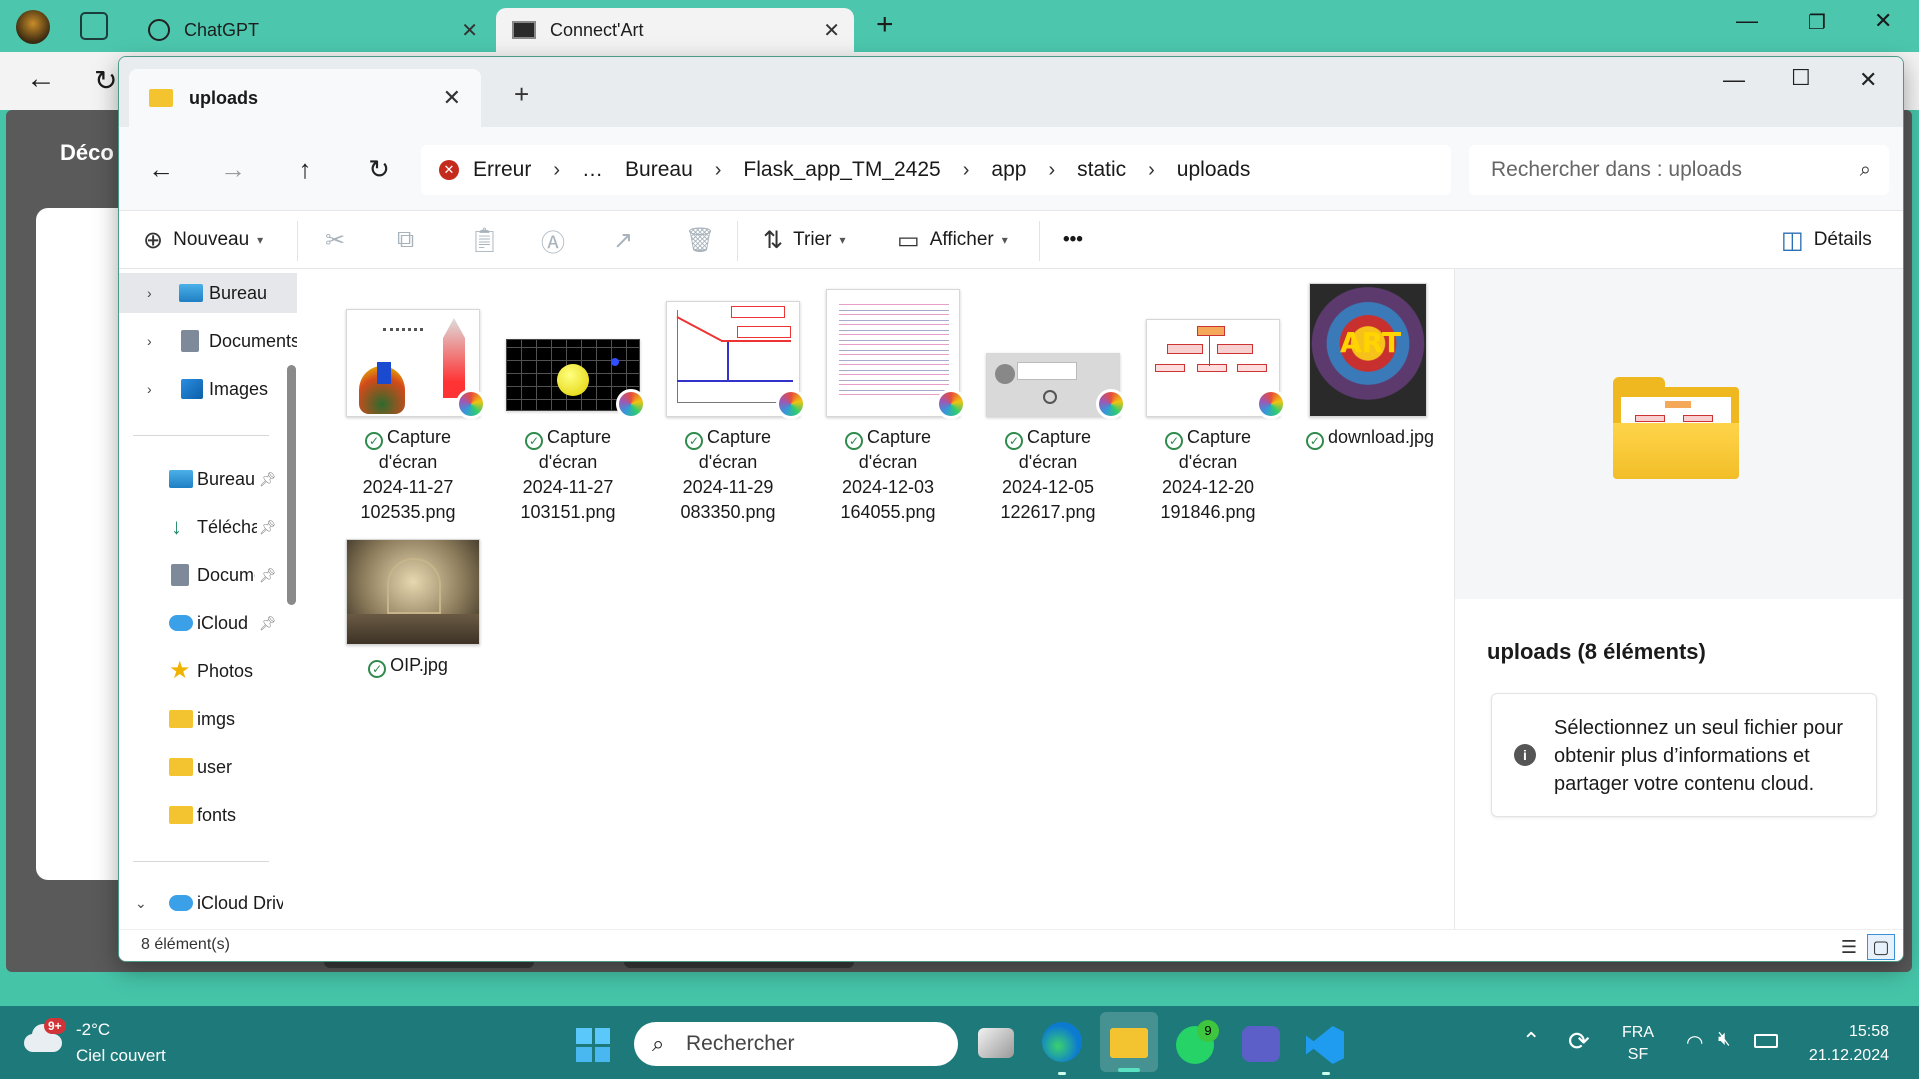 The height and width of the screenshot is (1079, 1919). Describe the element at coordinates (208, 341) in the screenshot. I see `sidebar-item-documents: › Documents` at that location.